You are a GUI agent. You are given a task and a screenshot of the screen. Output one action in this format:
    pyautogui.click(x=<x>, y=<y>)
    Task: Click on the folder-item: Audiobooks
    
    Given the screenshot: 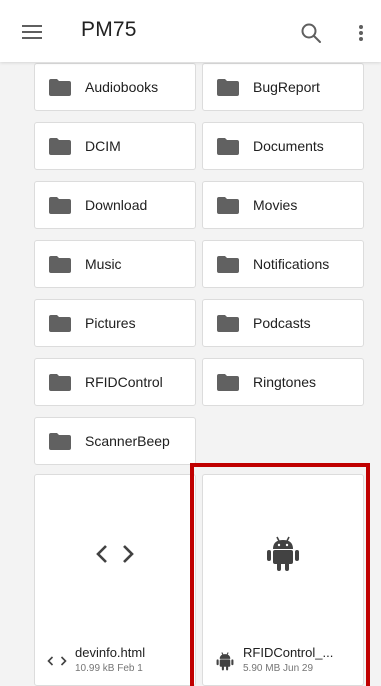 What is the action you would take?
    pyautogui.click(x=115, y=87)
    